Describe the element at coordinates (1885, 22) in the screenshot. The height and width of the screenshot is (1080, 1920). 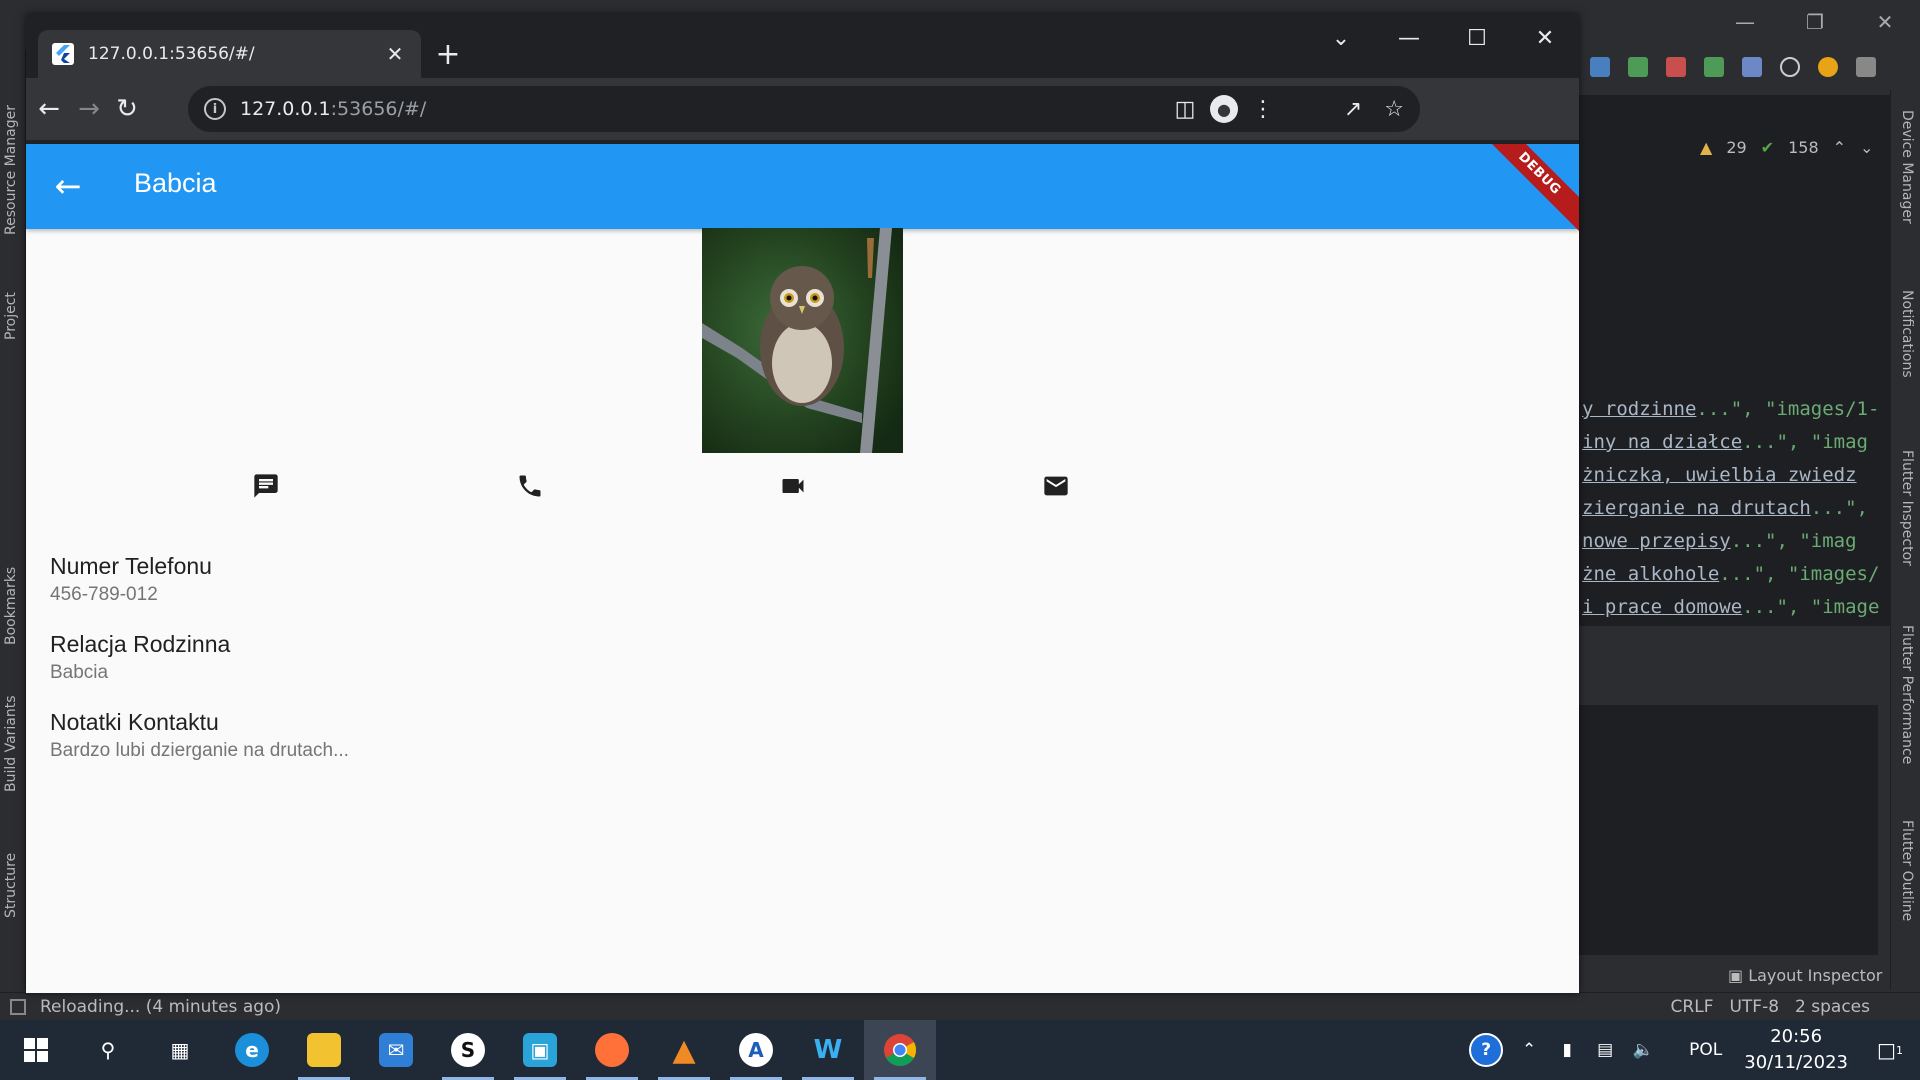
I see `ide-close-button: ✕` at that location.